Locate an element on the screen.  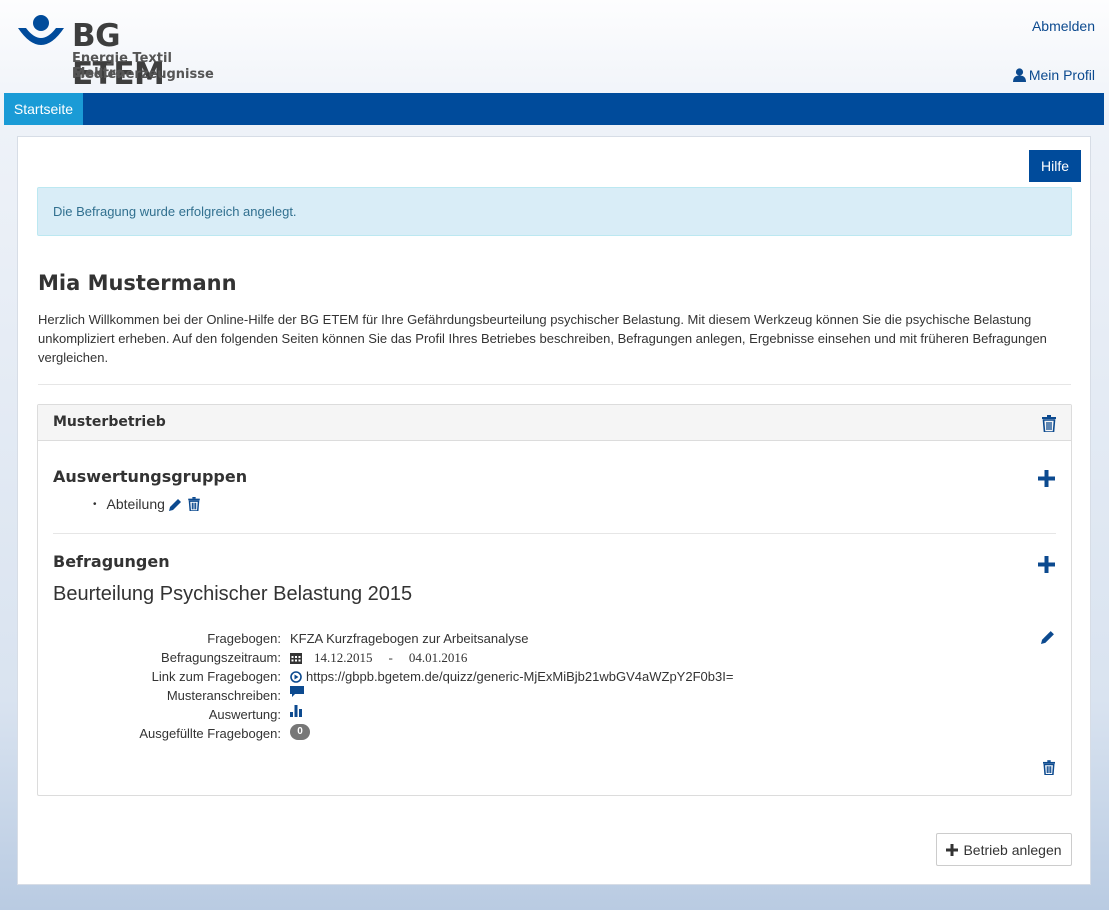
period-start: 14.12.2015 is located at coordinates (343, 657).